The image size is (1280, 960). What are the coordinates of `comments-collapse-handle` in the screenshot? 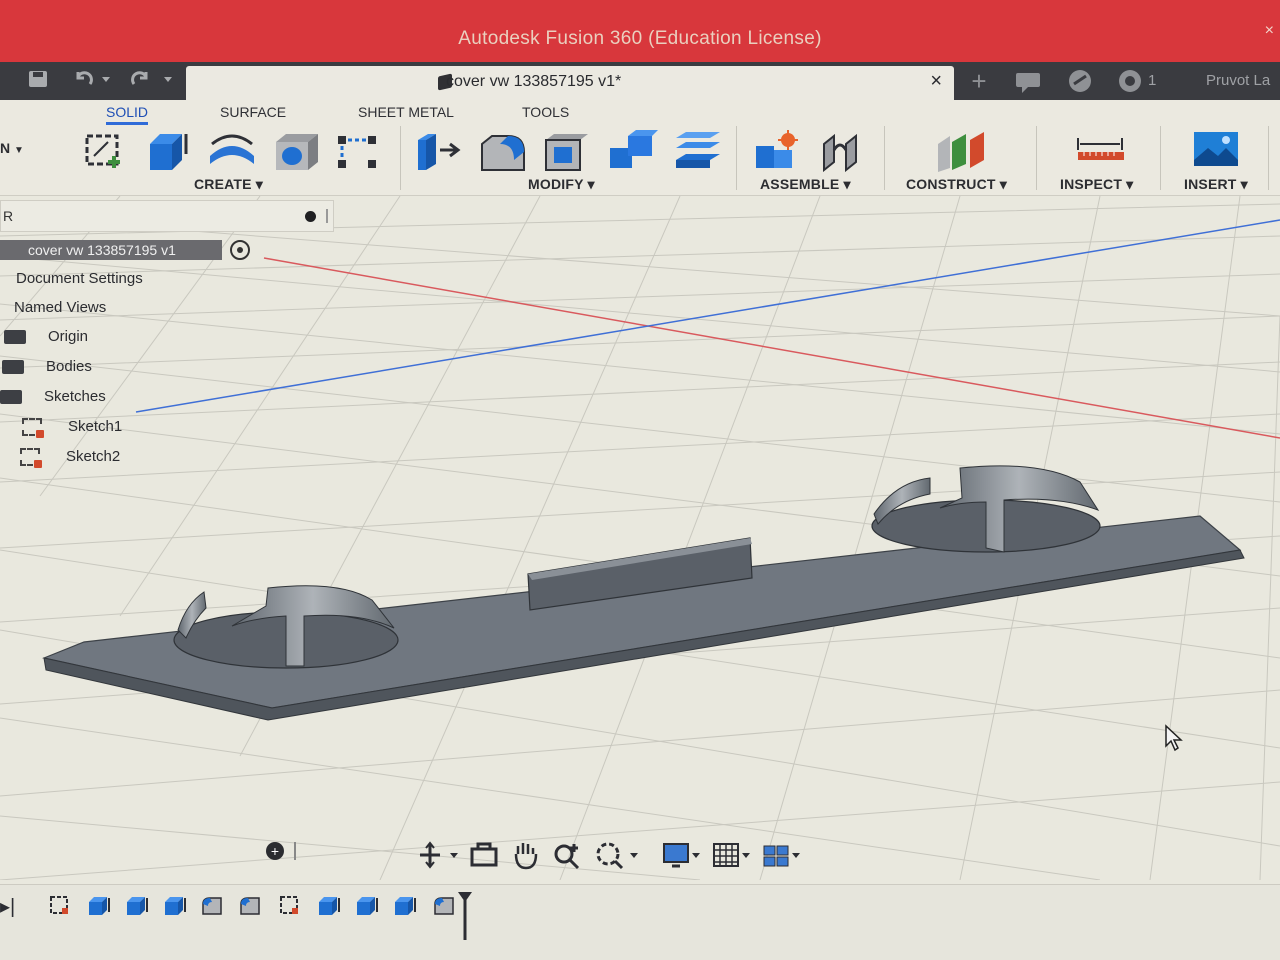 It's located at (295, 851).